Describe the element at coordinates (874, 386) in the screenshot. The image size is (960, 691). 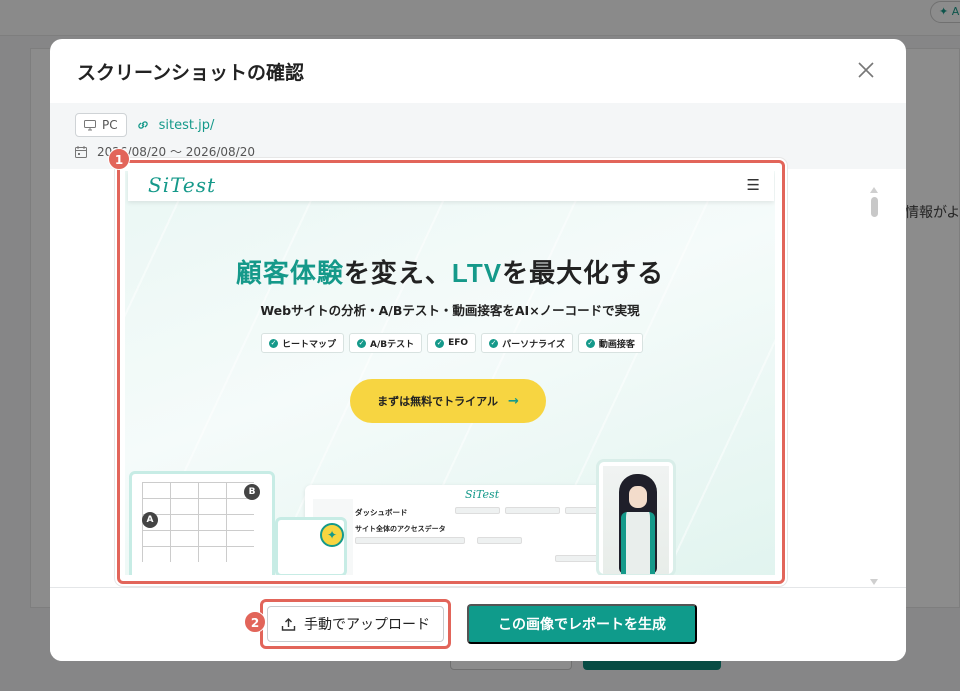
I see `preview-scrollbar` at that location.